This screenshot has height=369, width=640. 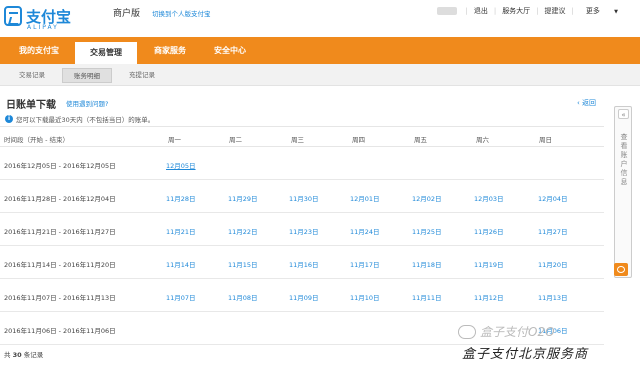 I want to click on daily-bill-download-link: 11月07日, so click(x=181, y=297).